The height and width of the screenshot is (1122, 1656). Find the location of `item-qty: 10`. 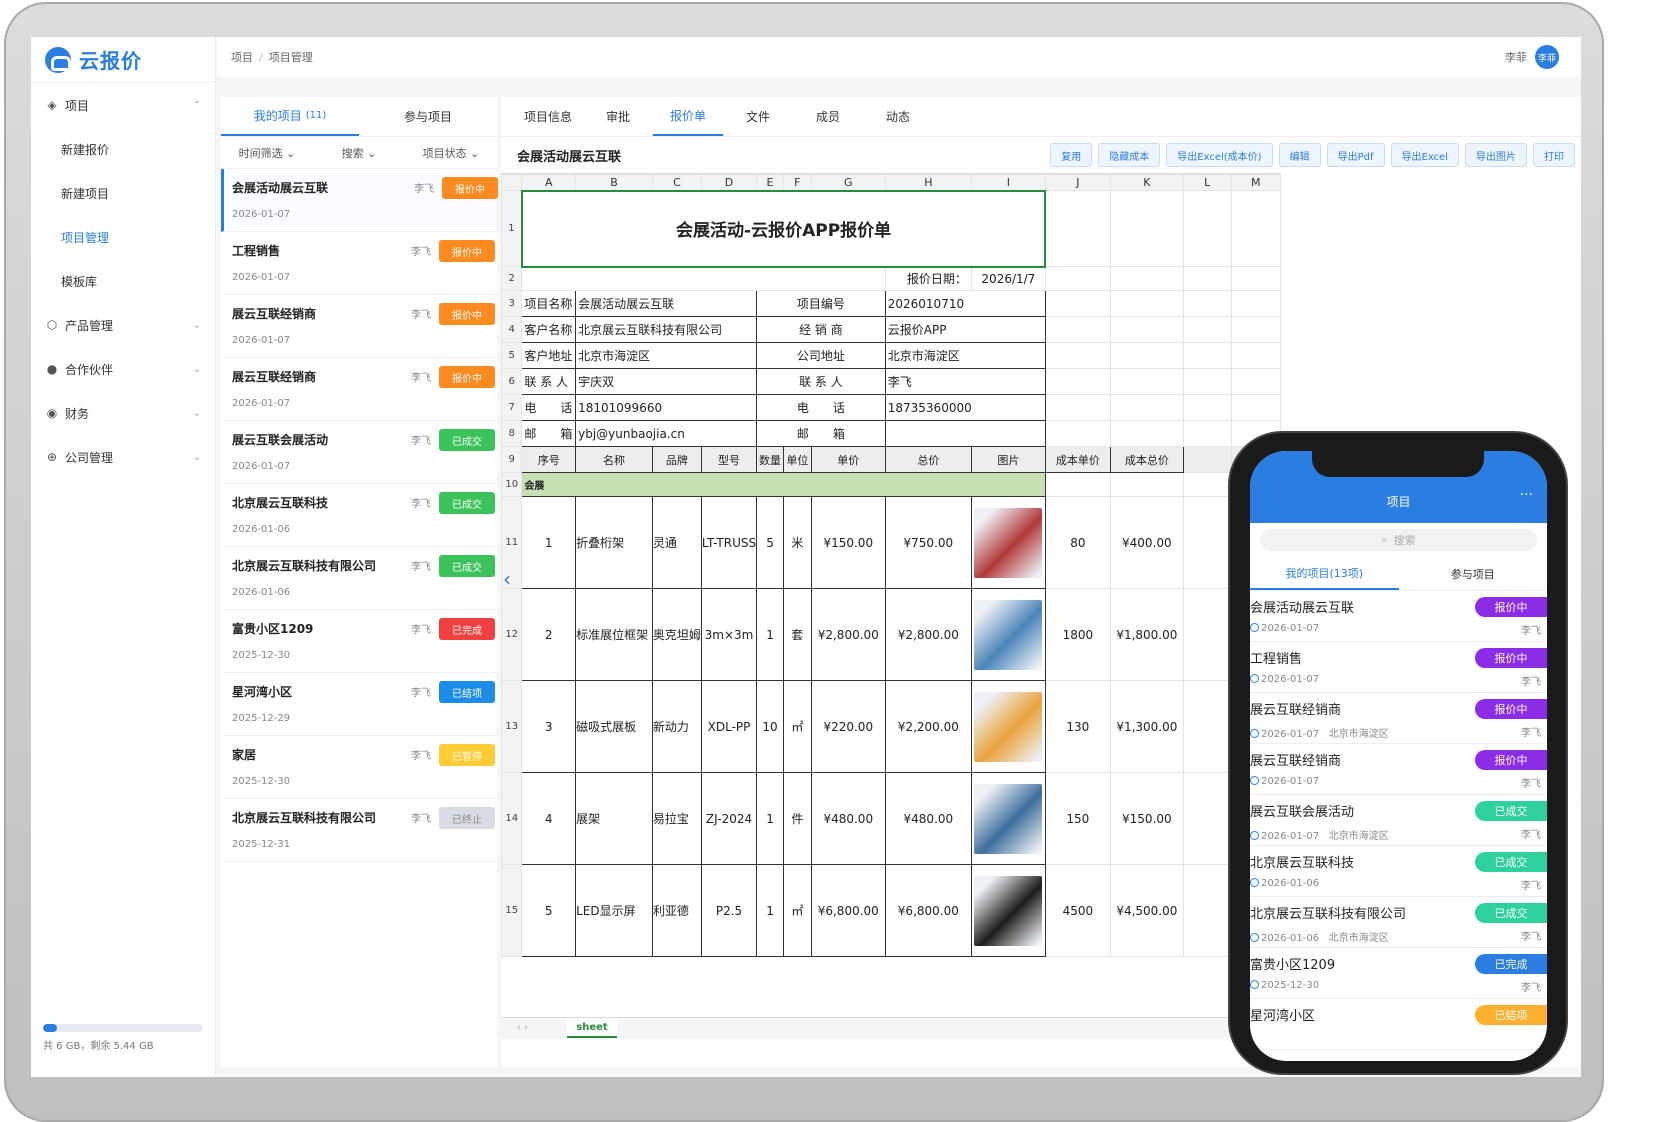

item-qty: 10 is located at coordinates (770, 726).